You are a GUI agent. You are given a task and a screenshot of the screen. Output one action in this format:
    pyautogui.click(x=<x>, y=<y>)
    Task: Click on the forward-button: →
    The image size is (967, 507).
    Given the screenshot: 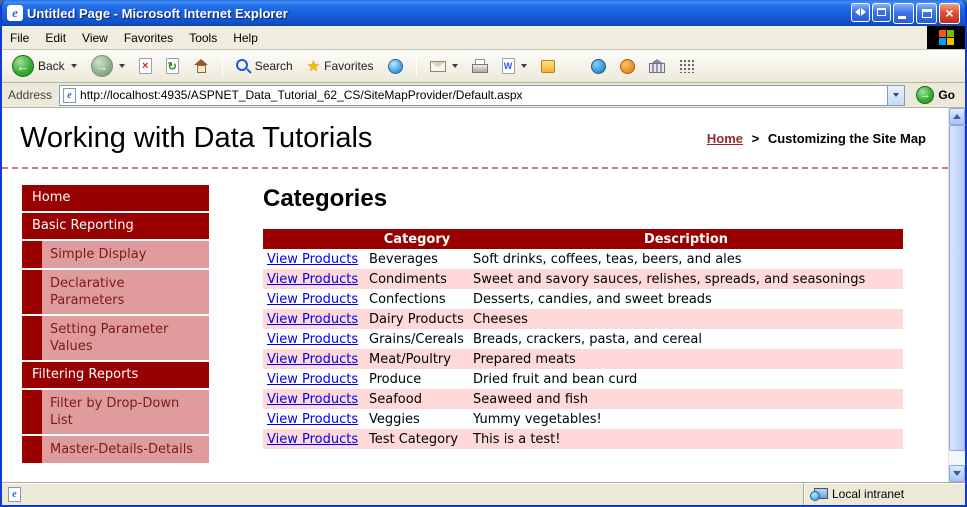 What is the action you would take?
    pyautogui.click(x=108, y=66)
    